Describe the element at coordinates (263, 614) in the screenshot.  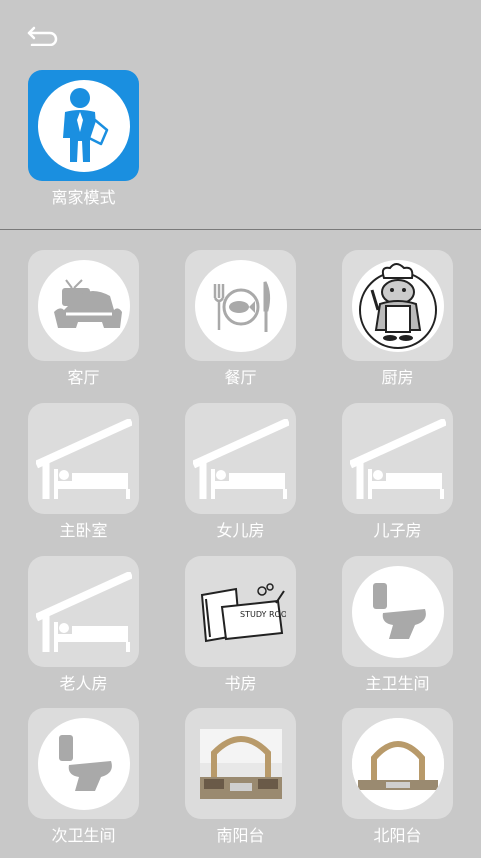
I see `study-sign-text: STUDY ROOM` at that location.